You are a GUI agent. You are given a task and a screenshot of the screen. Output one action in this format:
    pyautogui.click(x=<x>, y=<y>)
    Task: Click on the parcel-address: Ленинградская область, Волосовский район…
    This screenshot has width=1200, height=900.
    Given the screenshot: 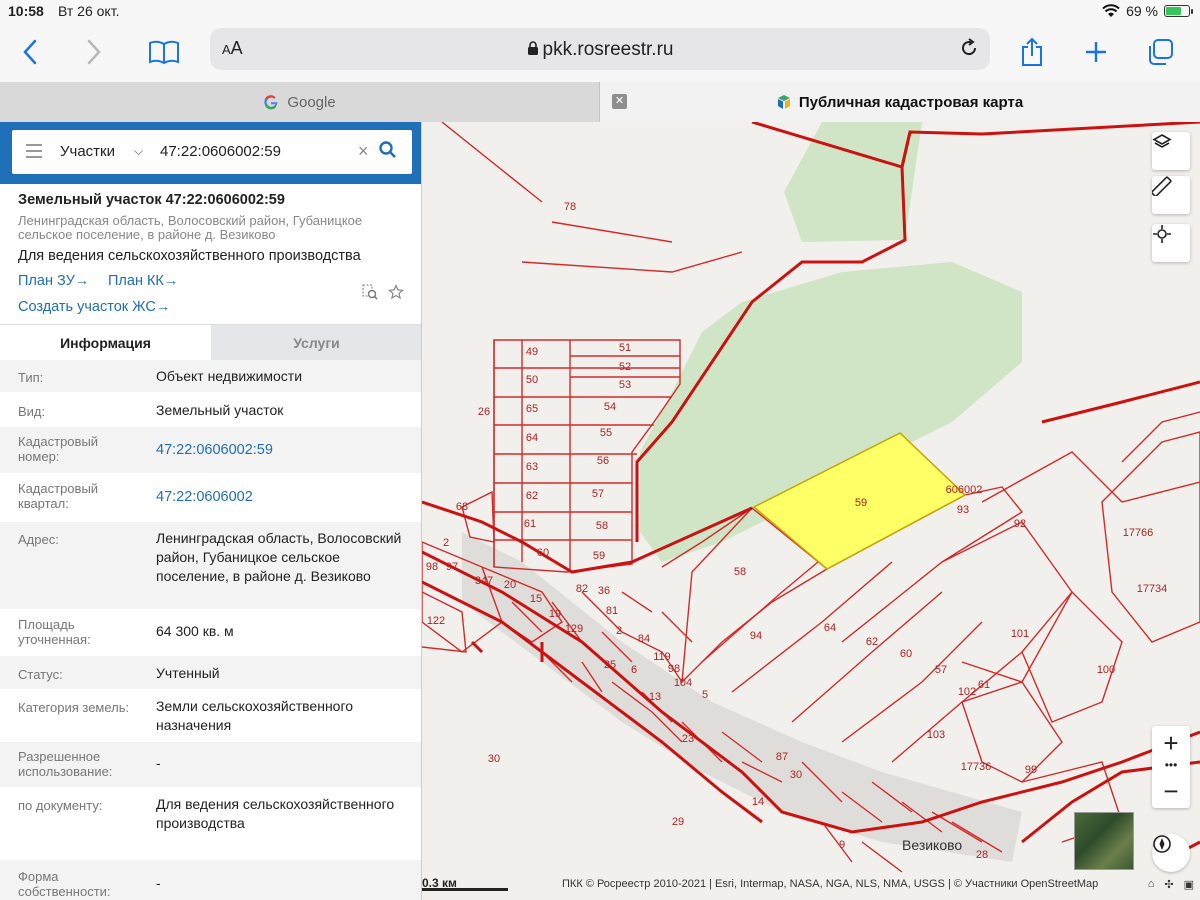 What is the action you would take?
    pyautogui.click(x=190, y=227)
    